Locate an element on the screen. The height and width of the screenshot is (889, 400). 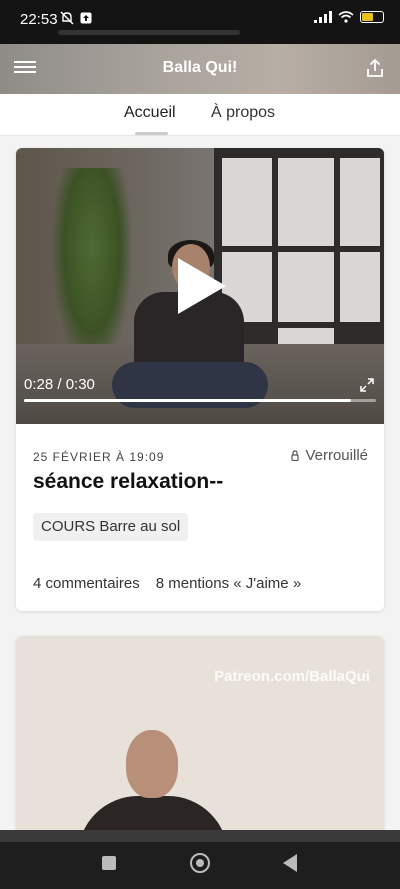
status-notch is located at coordinates (149, 32).